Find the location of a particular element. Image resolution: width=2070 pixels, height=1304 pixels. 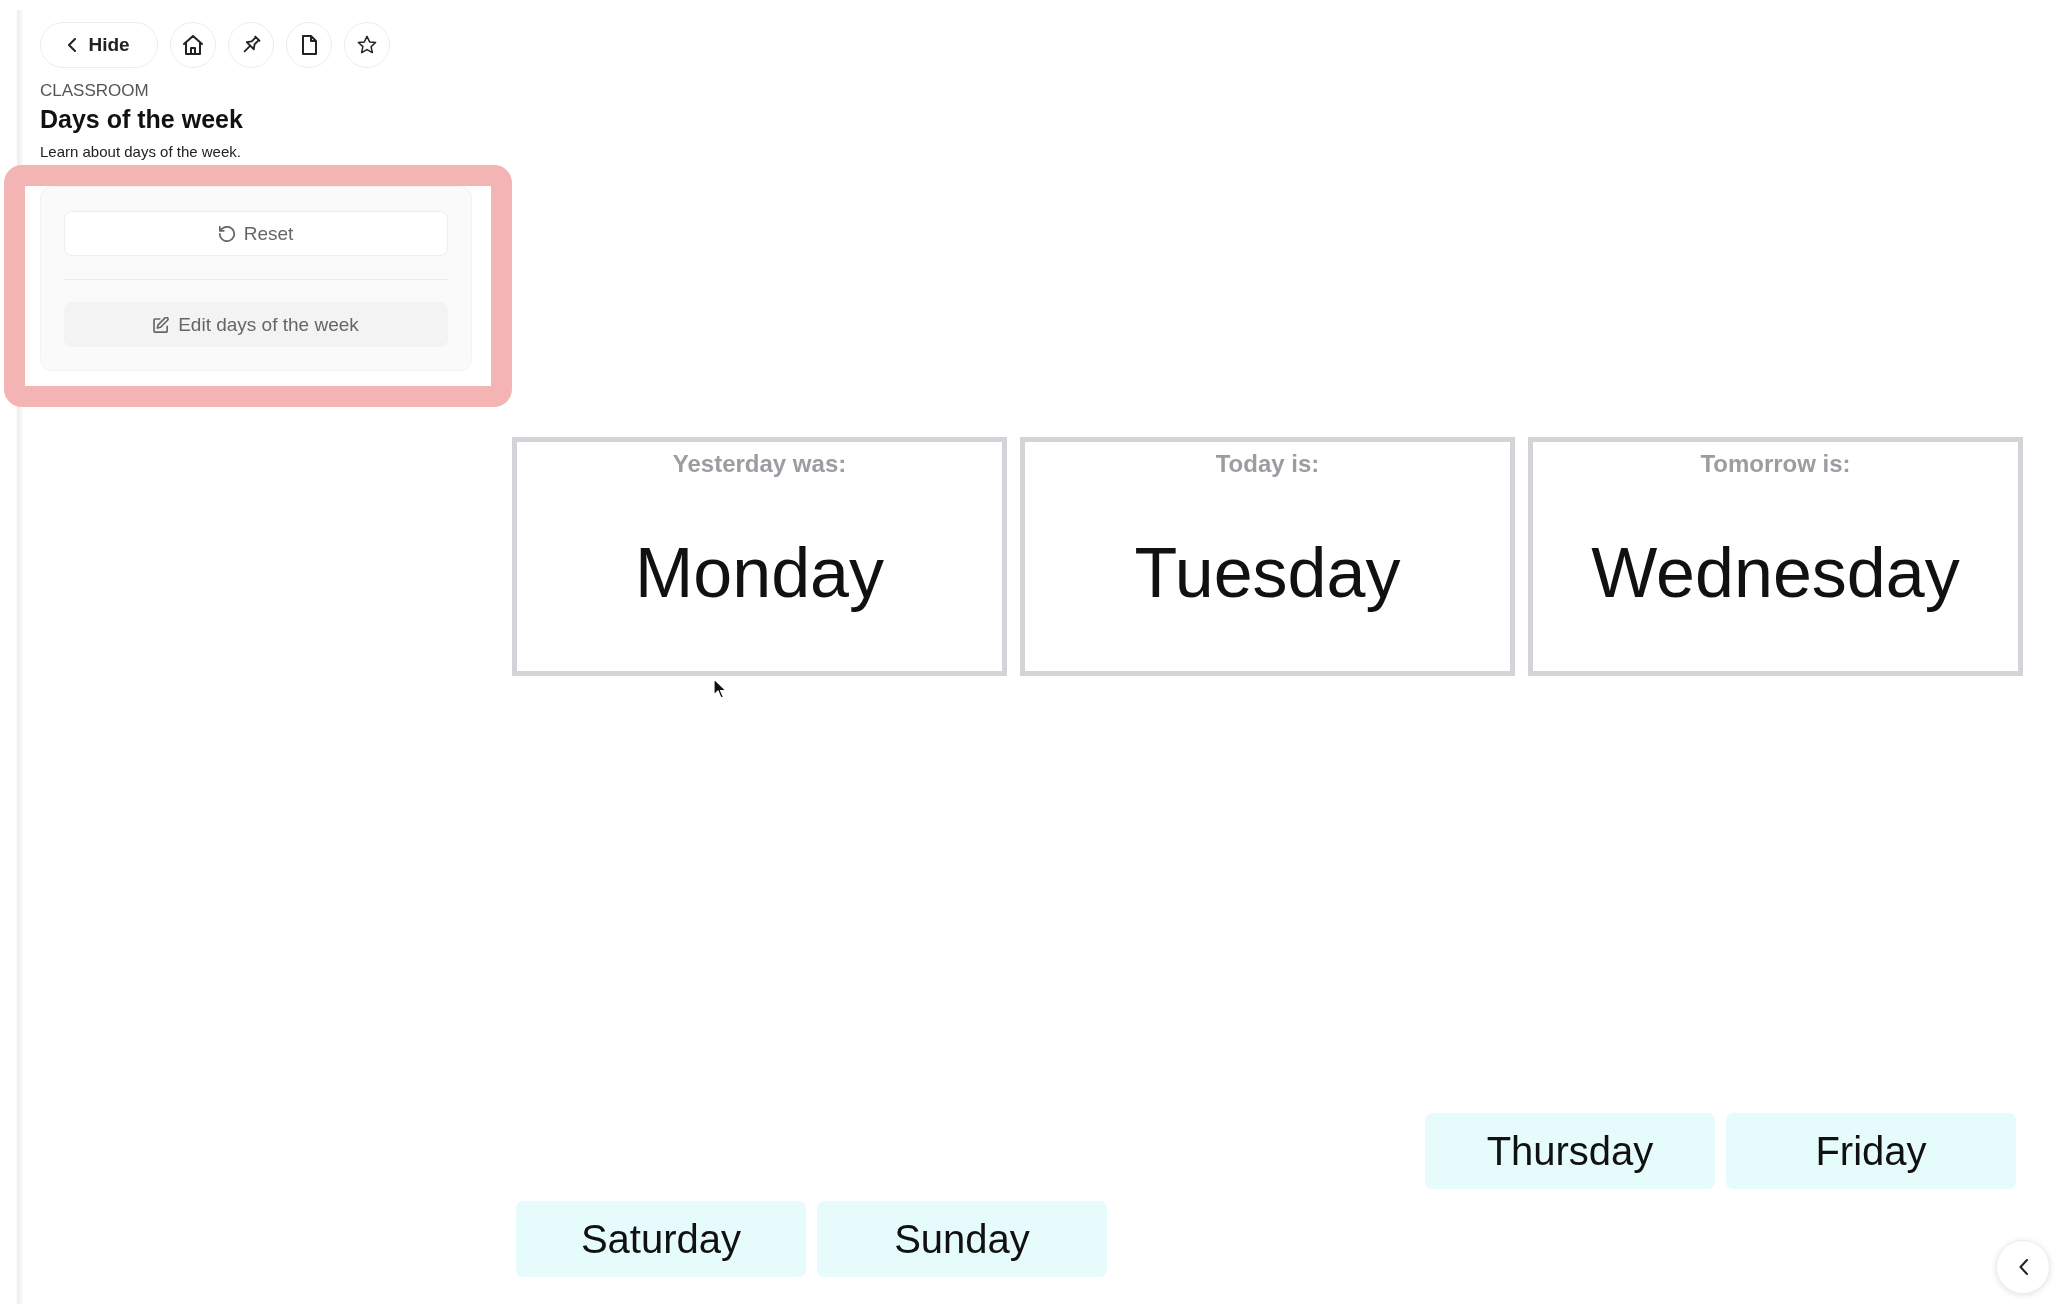

pin-icon is located at coordinates (251, 45).